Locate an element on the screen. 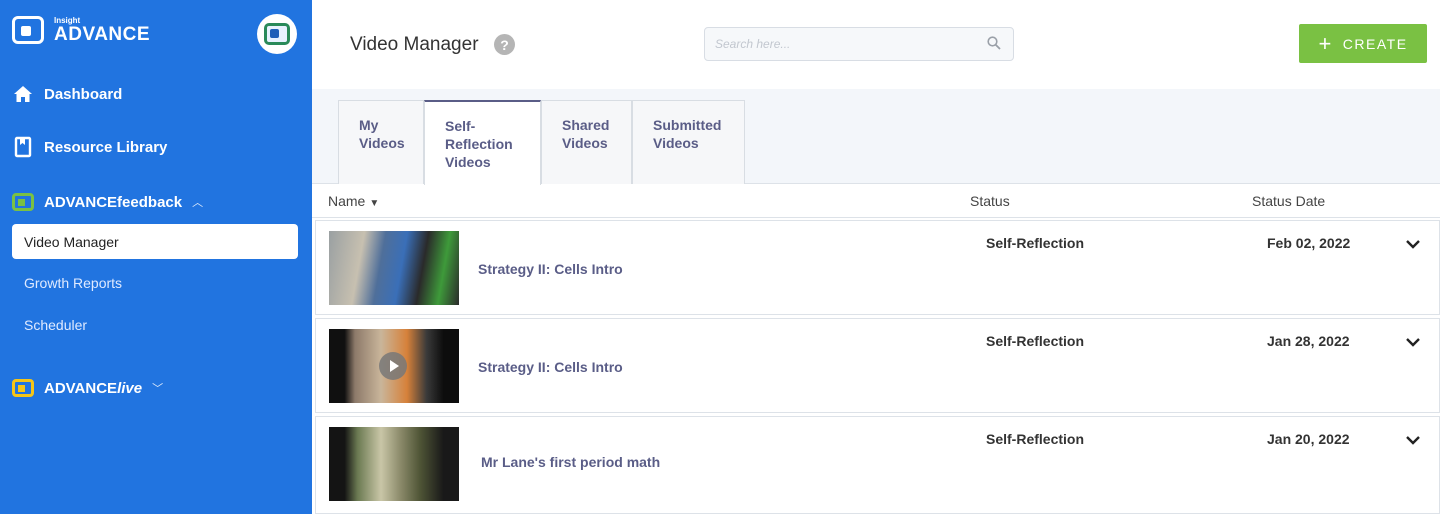 The height and width of the screenshot is (514, 1440). column-header-status: Status is located at coordinates (990, 201).